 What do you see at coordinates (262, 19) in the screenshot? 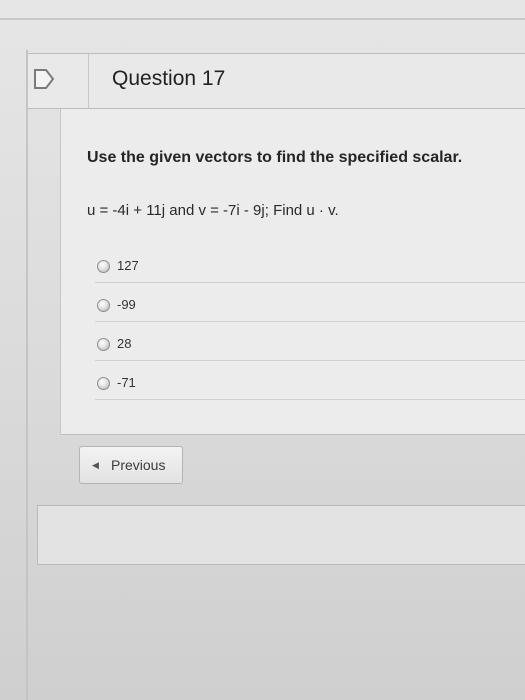
I see `top-divider` at bounding box center [262, 19].